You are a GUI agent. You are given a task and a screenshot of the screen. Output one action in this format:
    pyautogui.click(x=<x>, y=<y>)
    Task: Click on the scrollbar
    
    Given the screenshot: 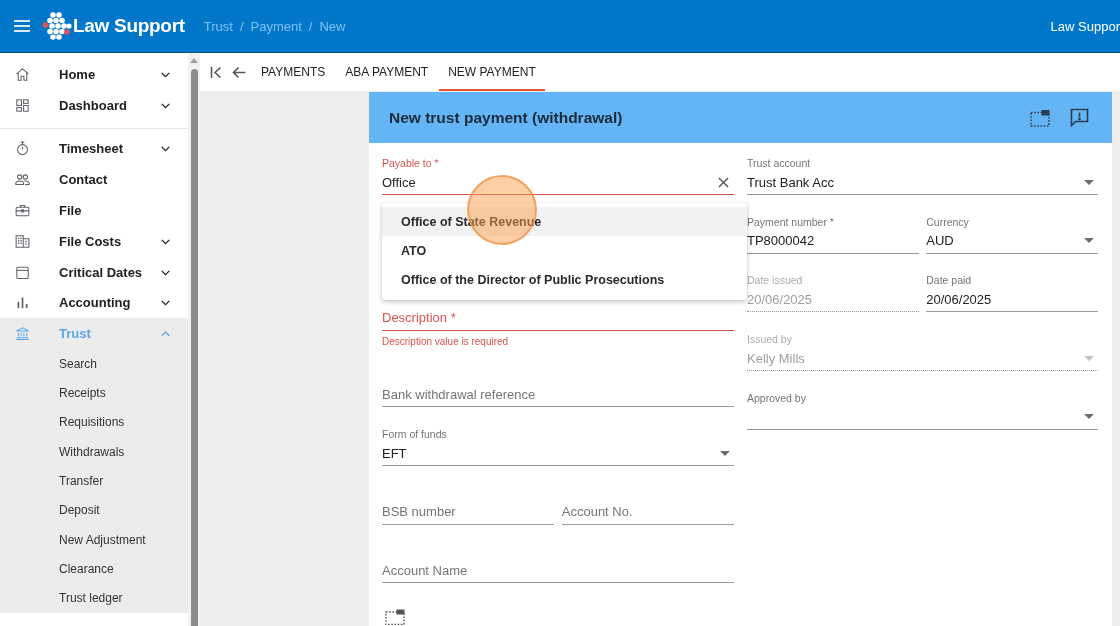 What is the action you would take?
    pyautogui.click(x=194, y=339)
    